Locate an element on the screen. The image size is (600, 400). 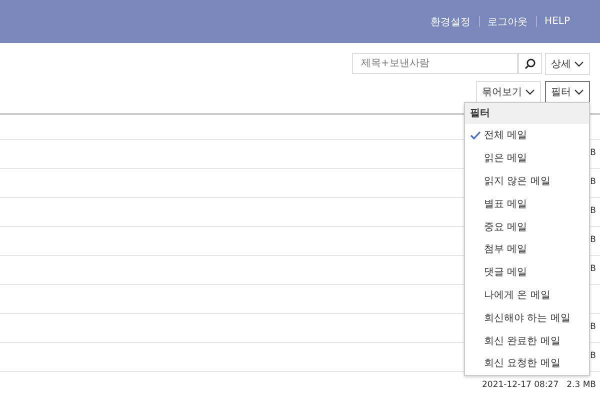
group-button: 묶어보기 is located at coordinates (508, 92).